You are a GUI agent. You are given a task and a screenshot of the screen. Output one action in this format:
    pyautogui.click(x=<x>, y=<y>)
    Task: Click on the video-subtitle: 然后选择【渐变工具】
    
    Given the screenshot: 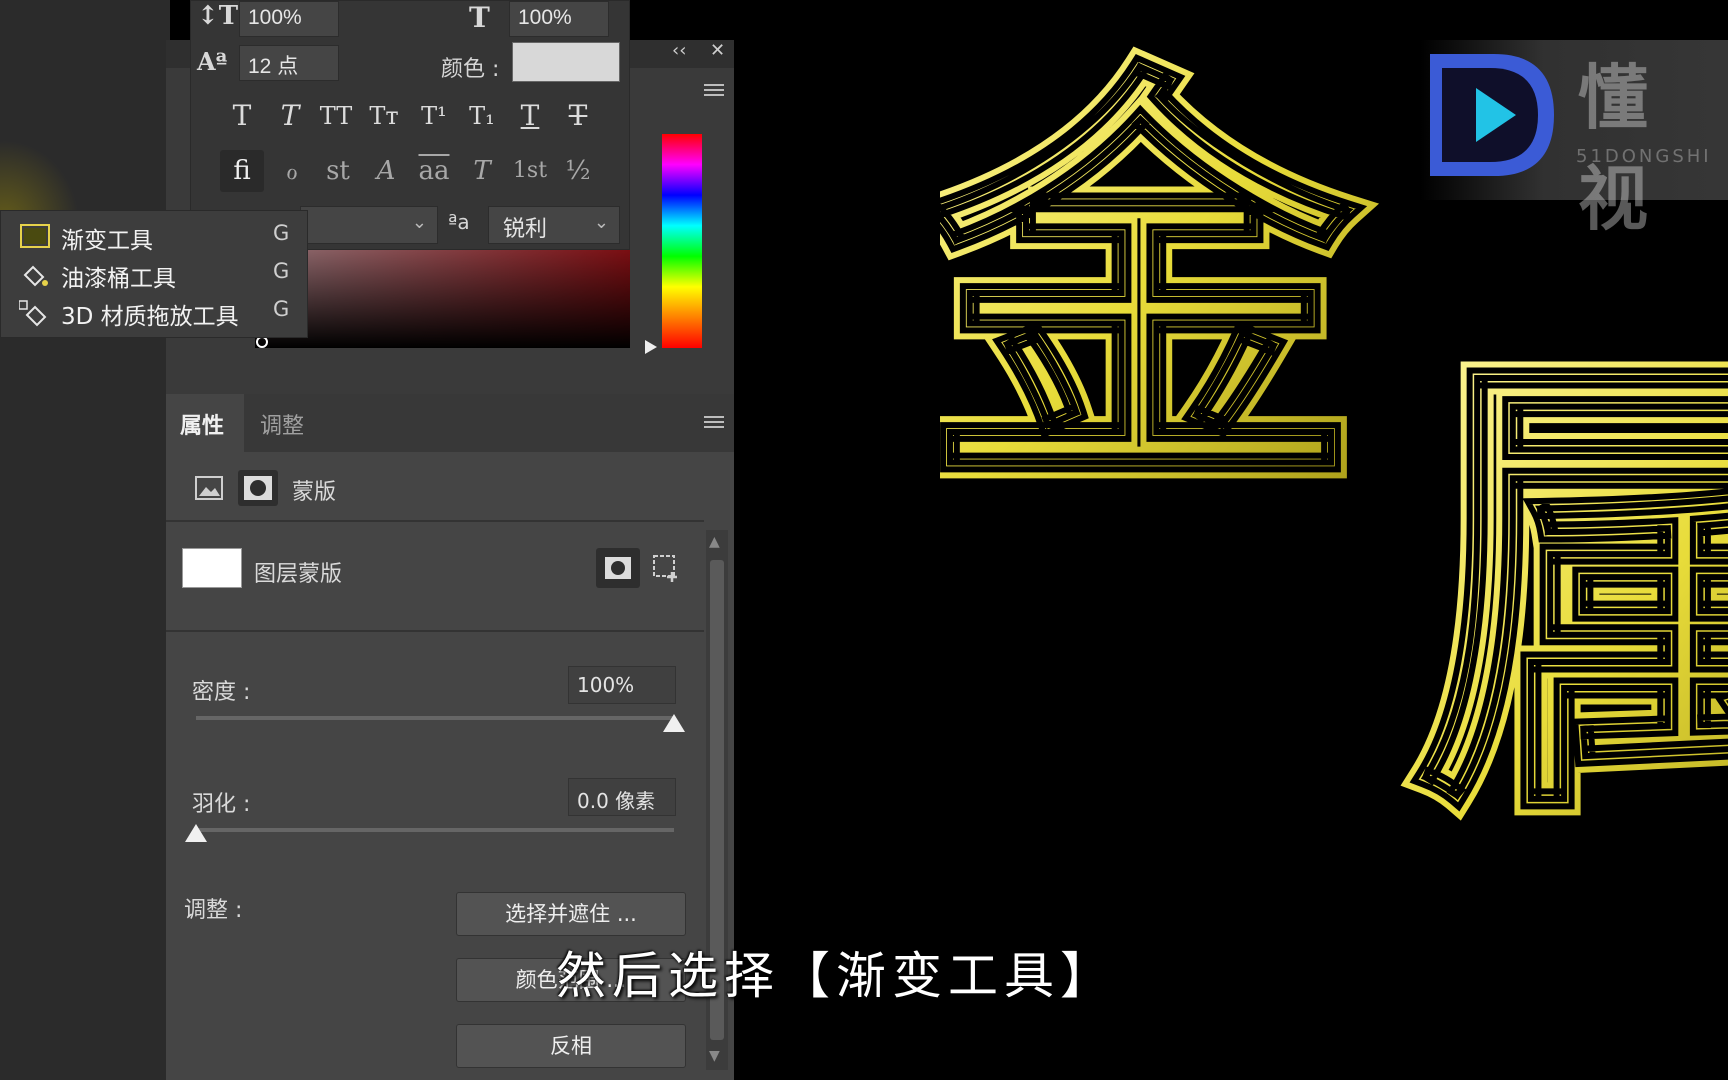 What is the action you would take?
    pyautogui.click(x=836, y=976)
    